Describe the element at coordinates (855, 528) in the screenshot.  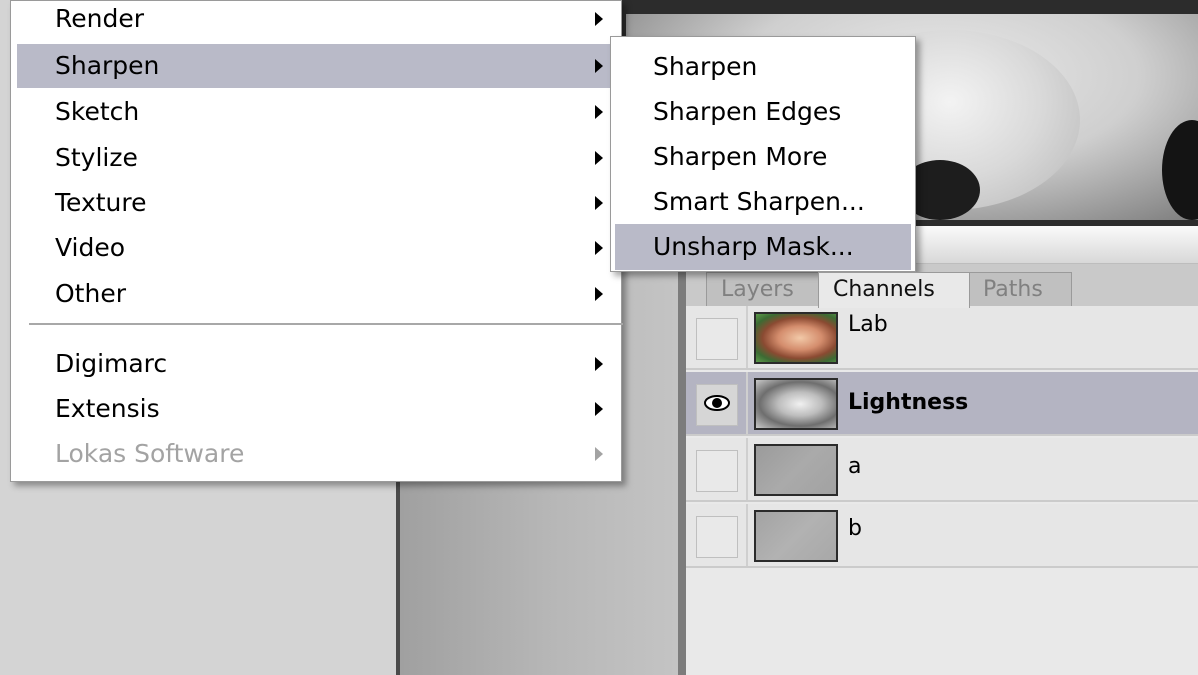
I see `channel-label: b` at that location.